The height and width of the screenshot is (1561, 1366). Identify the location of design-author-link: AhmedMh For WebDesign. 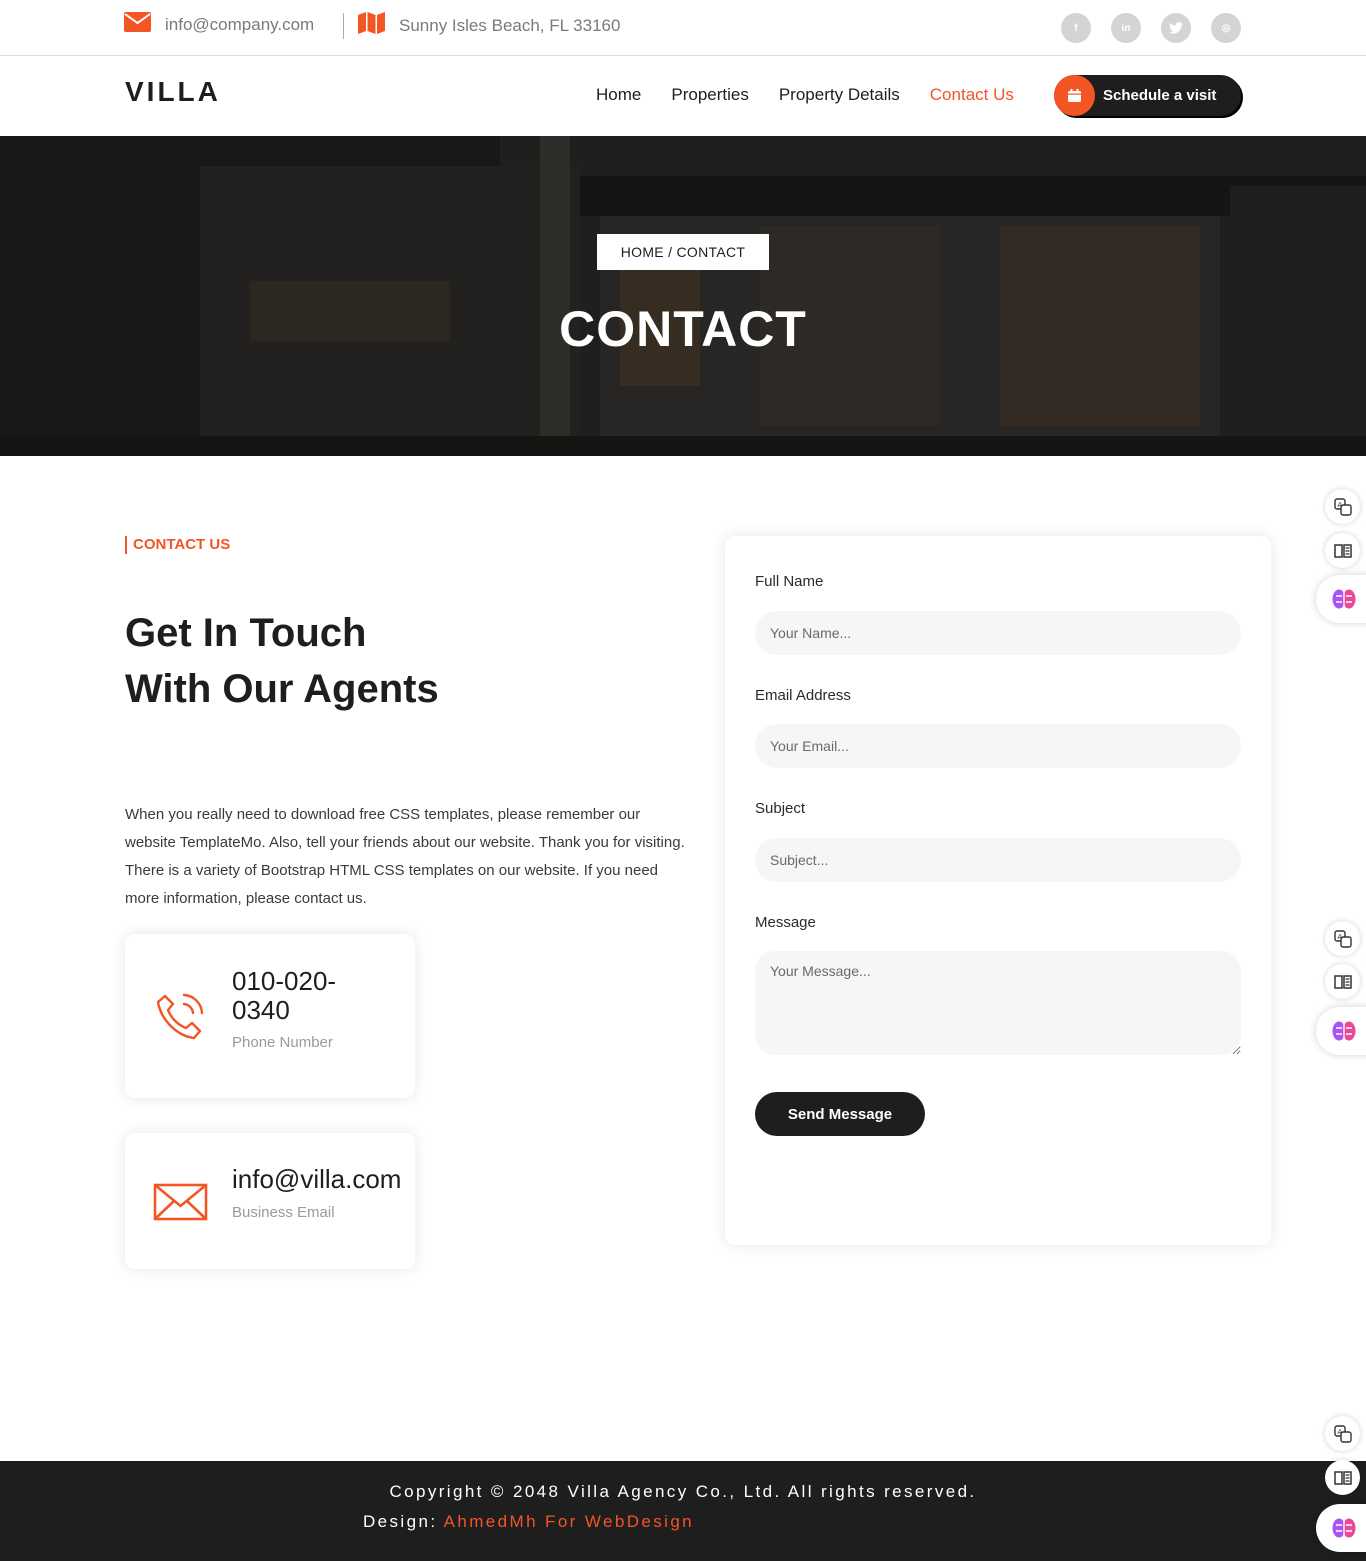
(569, 1521).